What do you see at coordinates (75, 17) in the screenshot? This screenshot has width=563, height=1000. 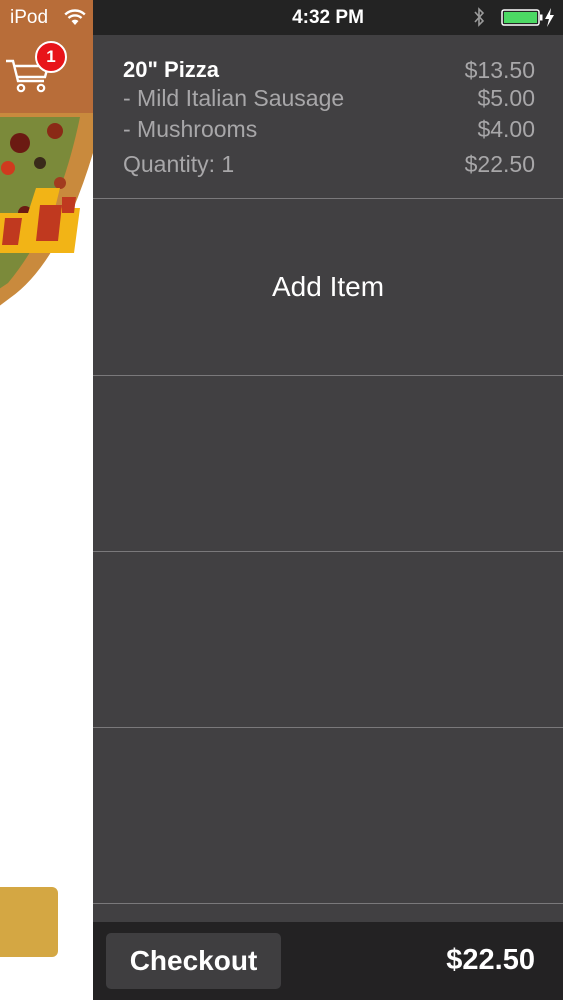 I see `wifi-icon` at bounding box center [75, 17].